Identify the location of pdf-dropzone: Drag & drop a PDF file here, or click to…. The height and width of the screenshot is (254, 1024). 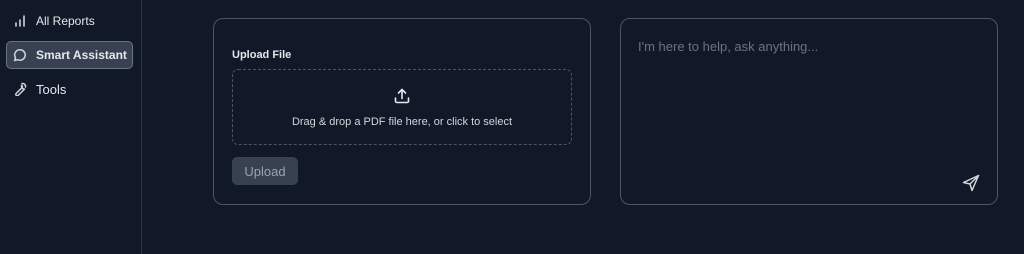
(402, 107).